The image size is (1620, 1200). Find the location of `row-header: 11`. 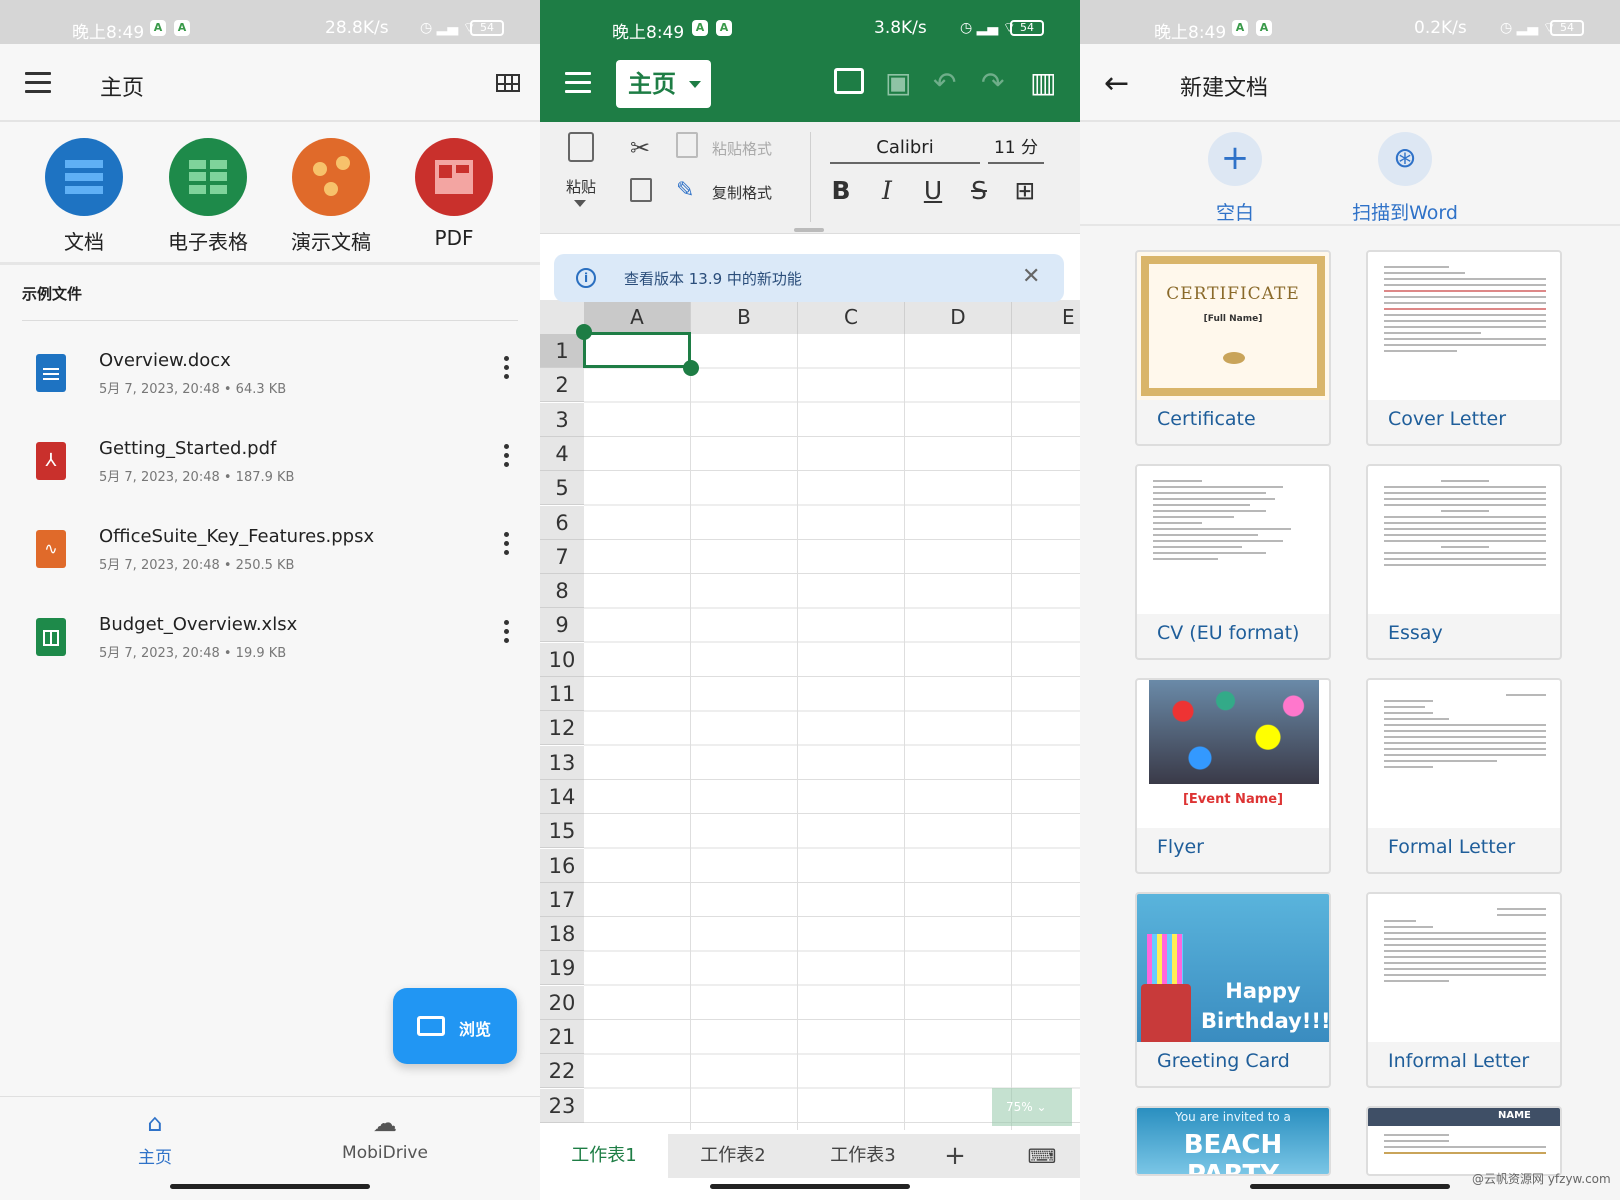

row-header: 11 is located at coordinates (562, 694).